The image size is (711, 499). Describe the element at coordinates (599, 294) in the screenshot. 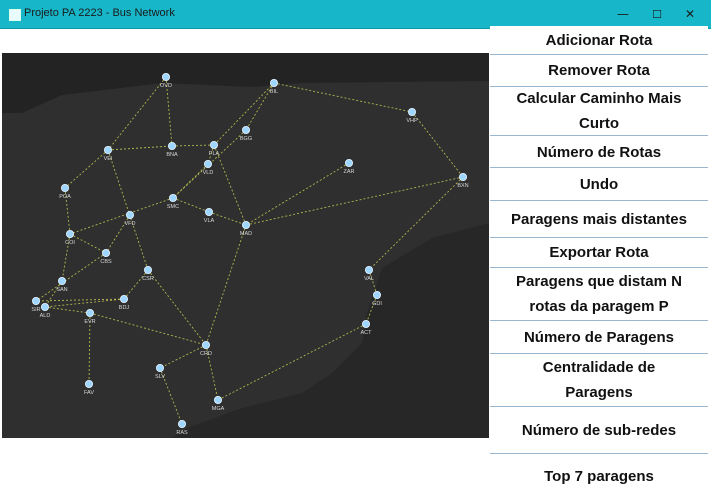

I see `button-stops-n-routes: Paragens que distam N rotas da paragem P` at that location.